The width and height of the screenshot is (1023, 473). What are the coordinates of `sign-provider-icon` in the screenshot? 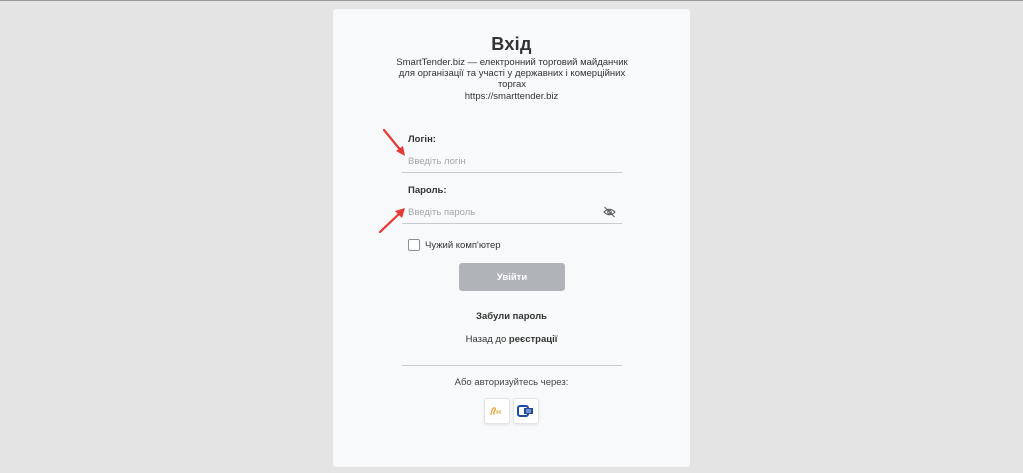 It's located at (525, 411).